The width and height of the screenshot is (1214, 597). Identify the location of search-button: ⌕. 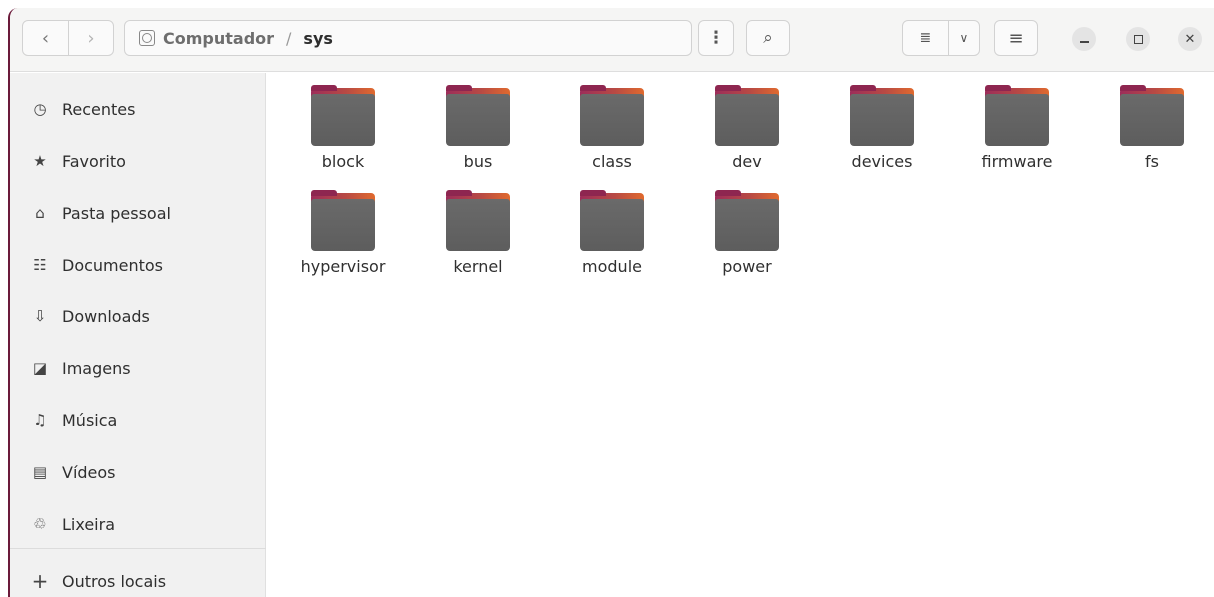
(768, 38).